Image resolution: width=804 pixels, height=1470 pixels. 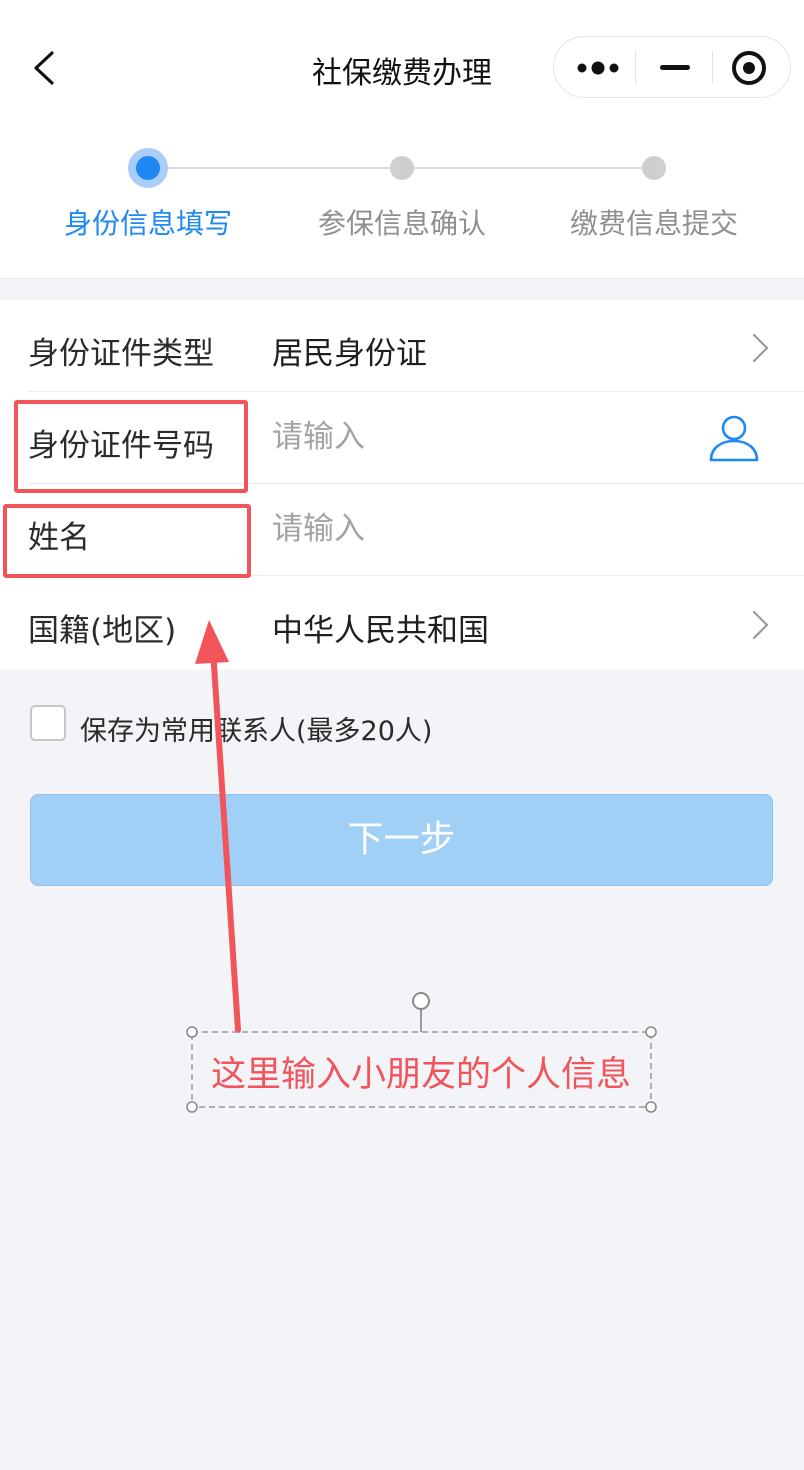 I want to click on more-dots-icon, so click(x=598, y=68).